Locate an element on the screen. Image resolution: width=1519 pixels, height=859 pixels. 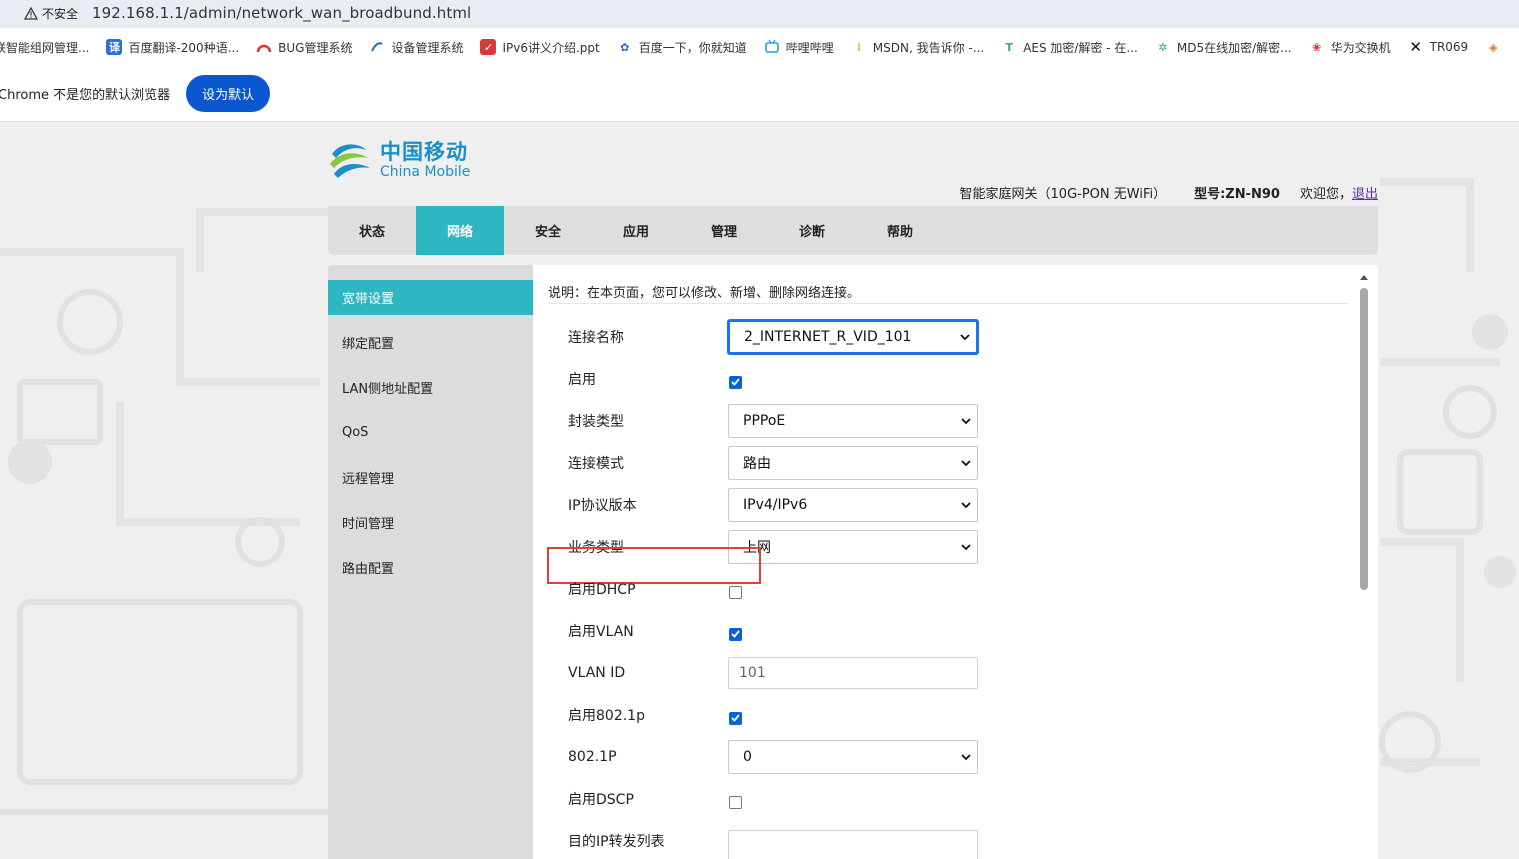
main-nav: 状态 网络 安全 应用 管理 诊断 帮助 is located at coordinates (853, 230).